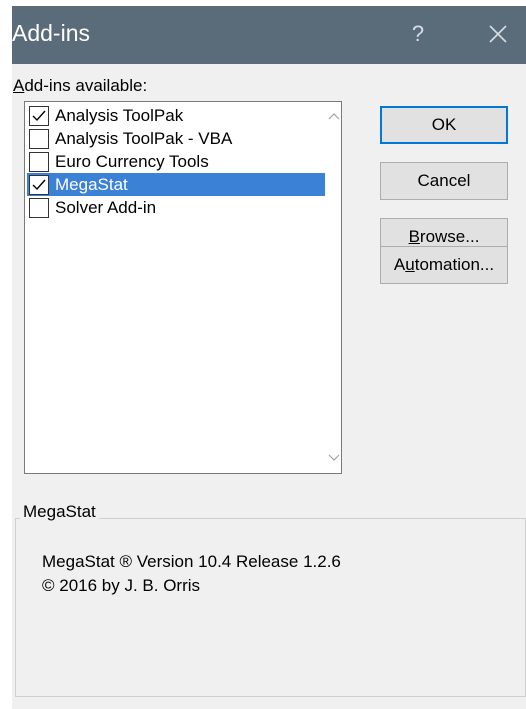 The height and width of the screenshot is (709, 526). I want to click on list-item-euro-currency-tools: Euro Currency Tools, so click(176, 161).